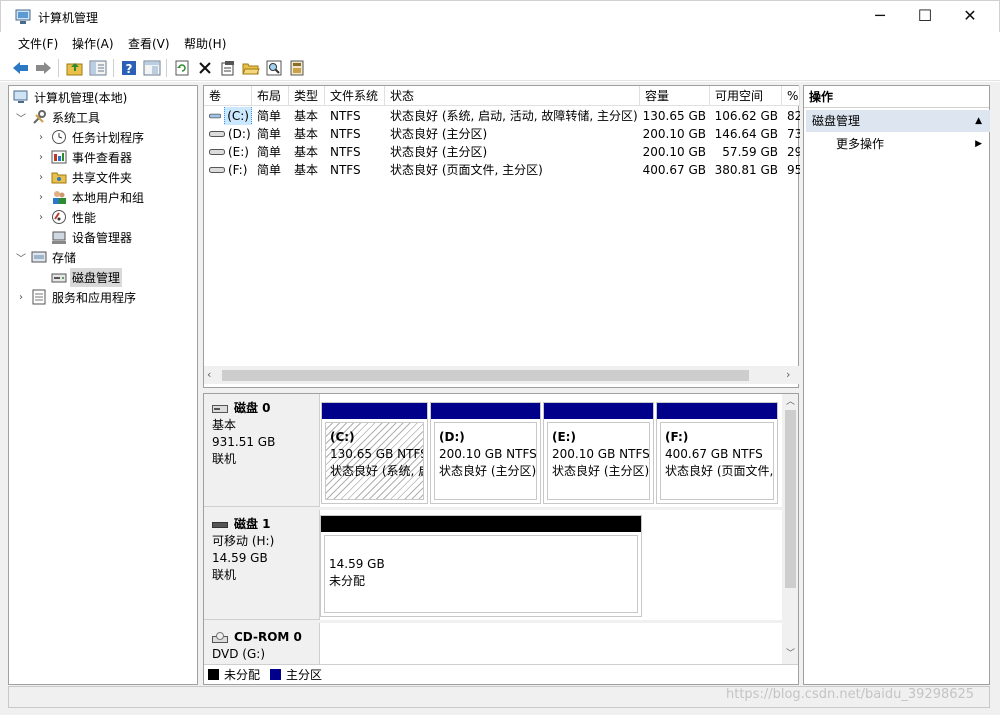 The height and width of the screenshot is (715, 1000). Describe the element at coordinates (228, 68) in the screenshot. I see `properties-doc-icon` at that location.